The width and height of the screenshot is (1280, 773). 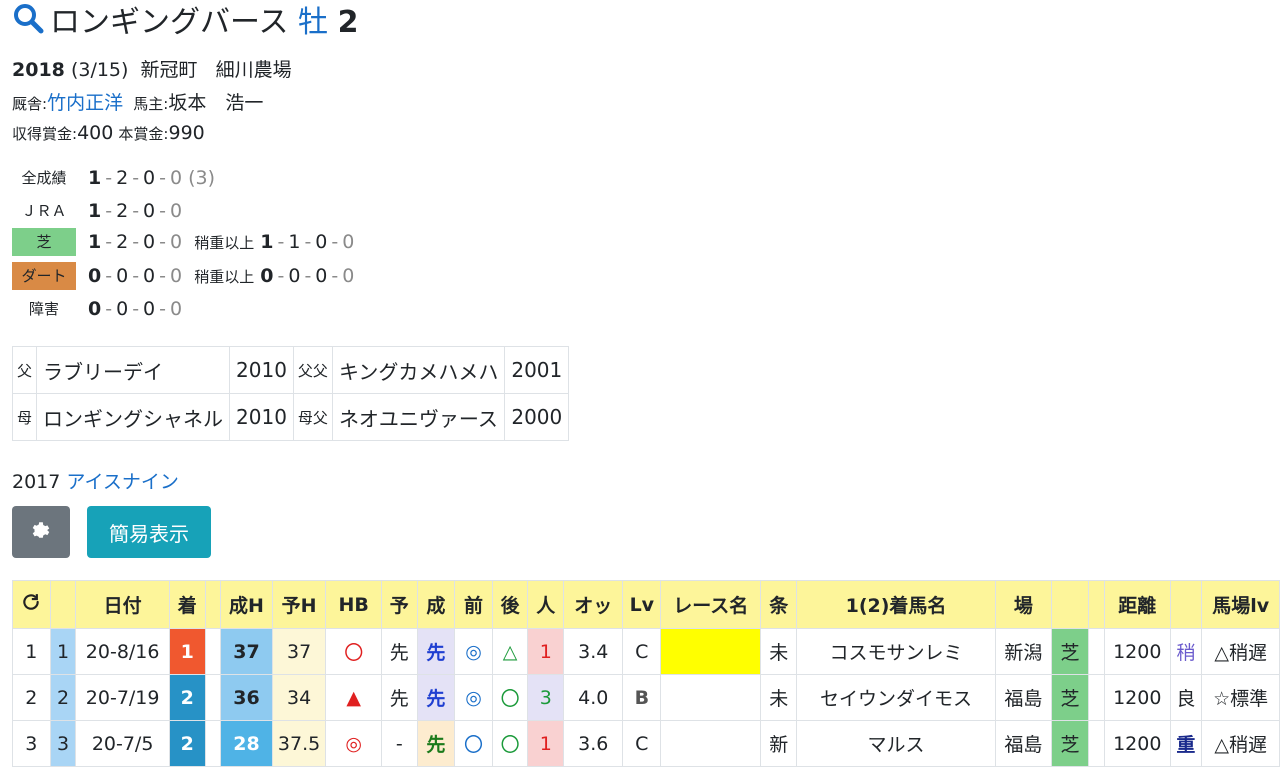 I want to click on col-mae: 前, so click(x=473, y=604).